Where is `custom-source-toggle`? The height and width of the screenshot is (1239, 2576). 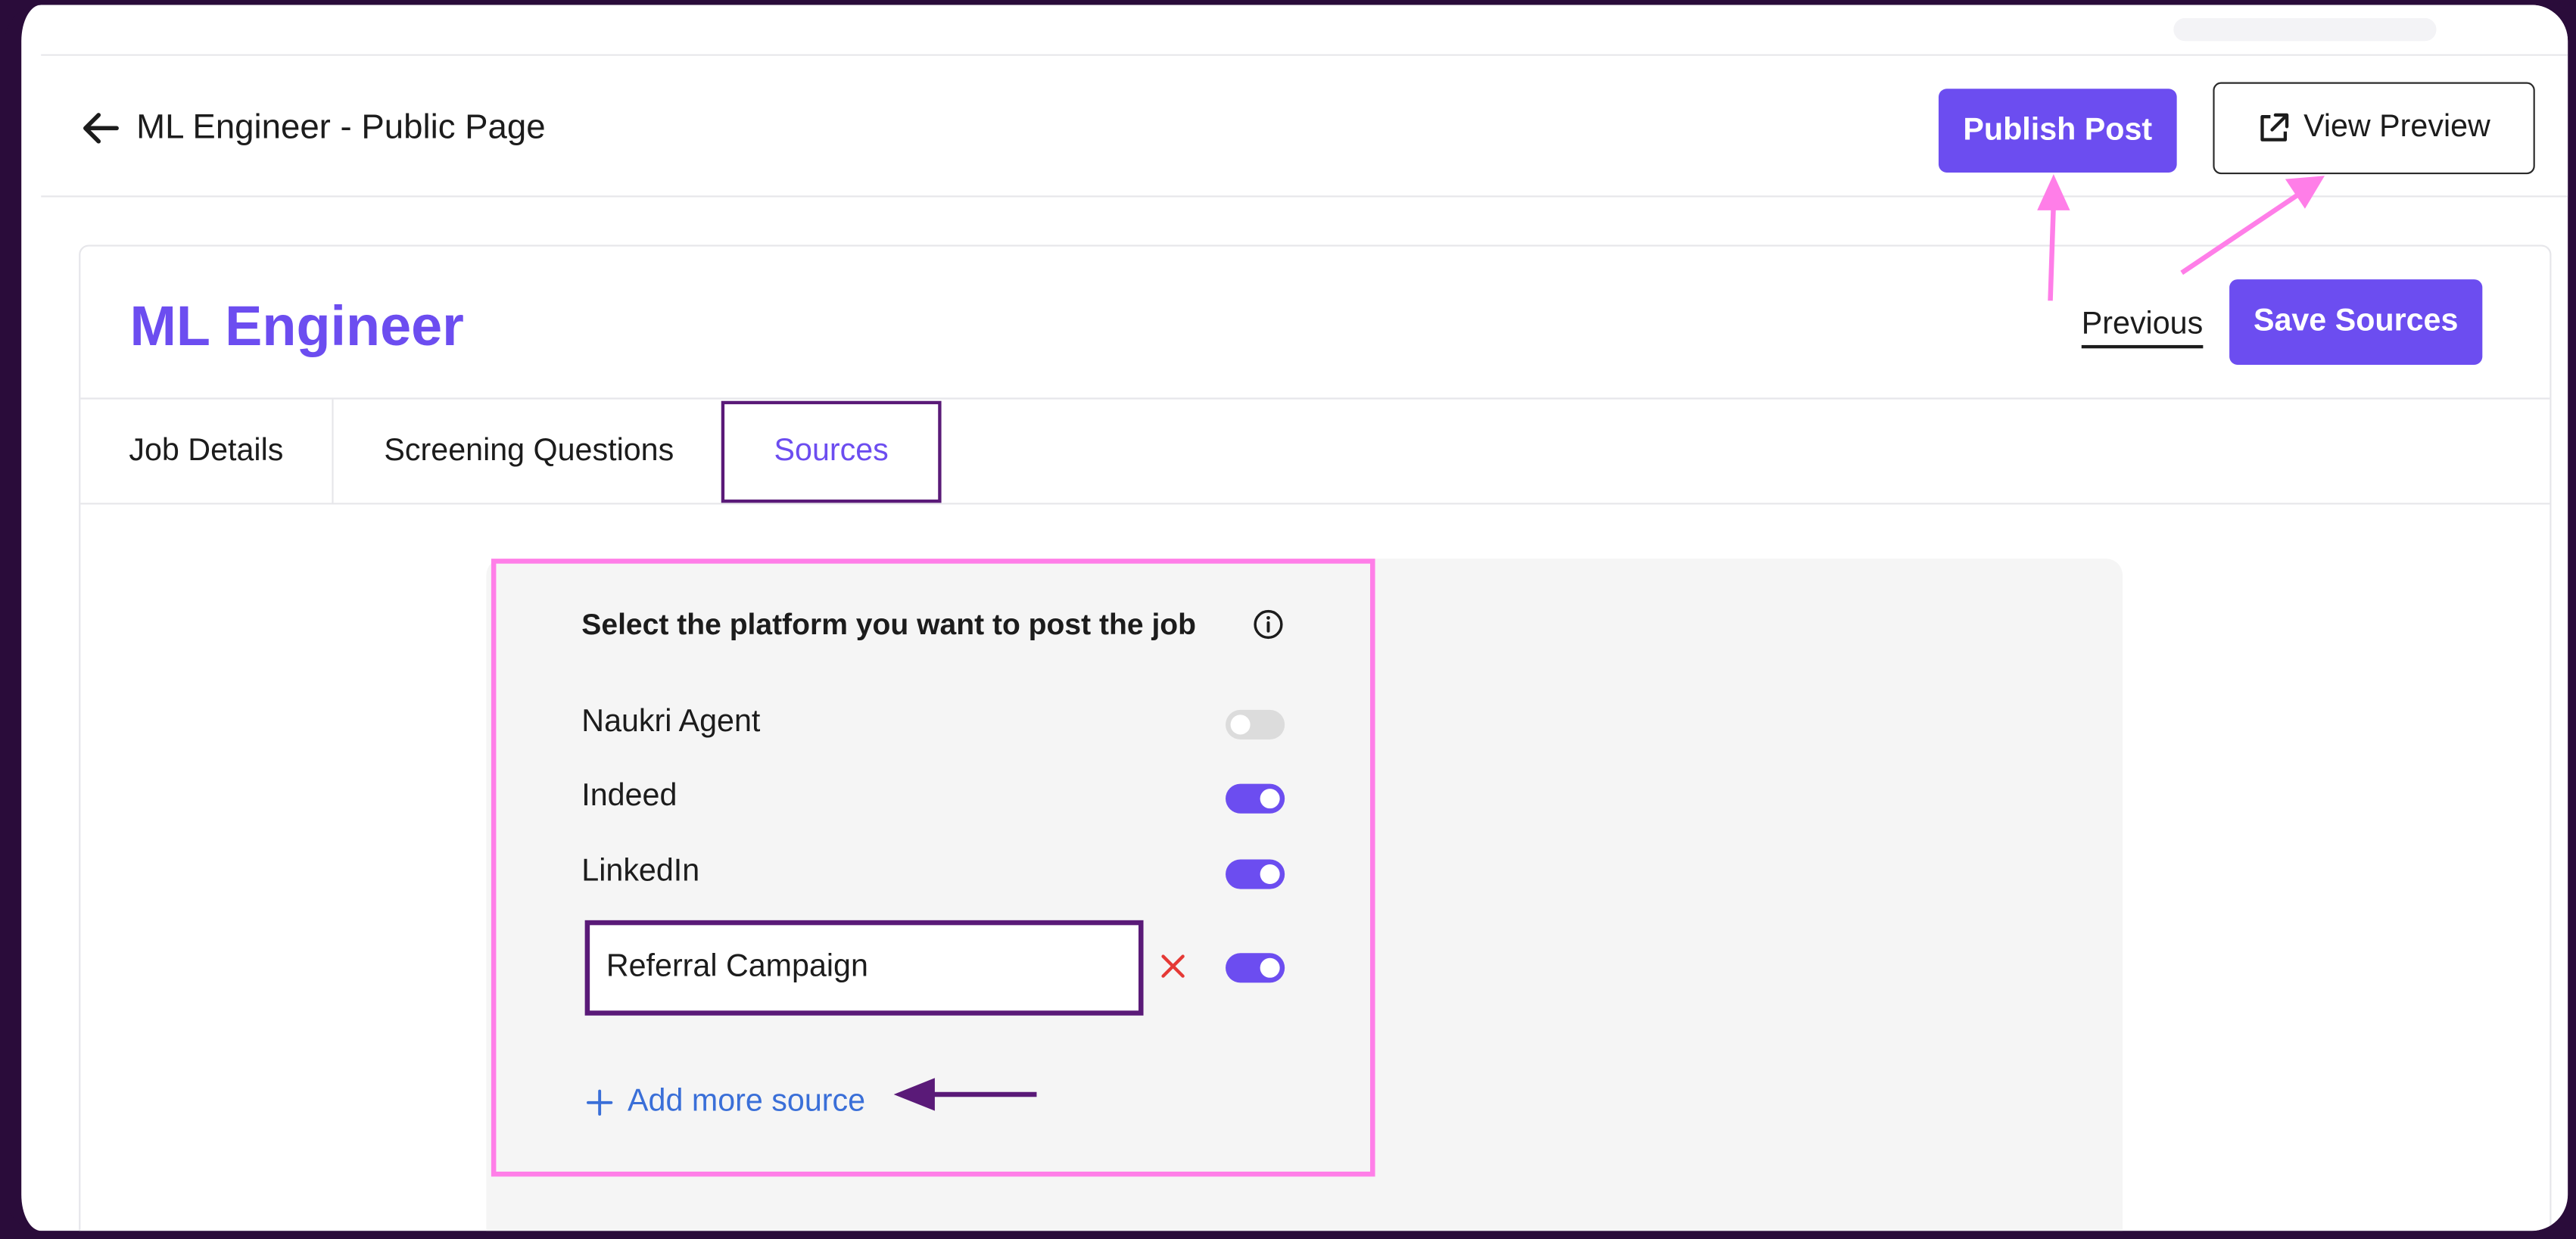 custom-source-toggle is located at coordinates (1255, 968).